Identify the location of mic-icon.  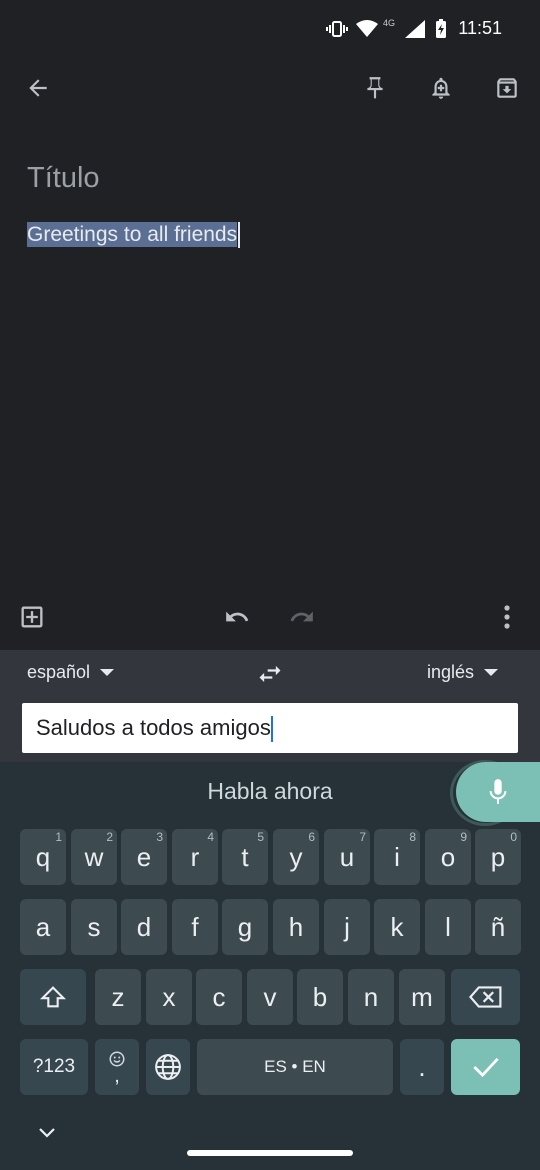
(498, 791).